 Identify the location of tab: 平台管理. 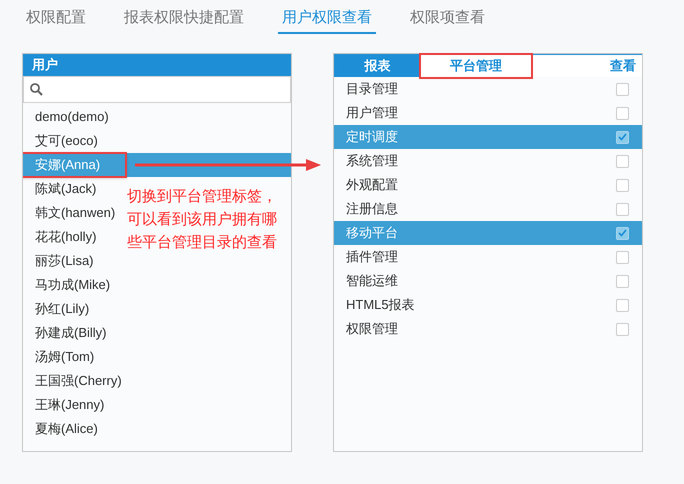
(476, 66).